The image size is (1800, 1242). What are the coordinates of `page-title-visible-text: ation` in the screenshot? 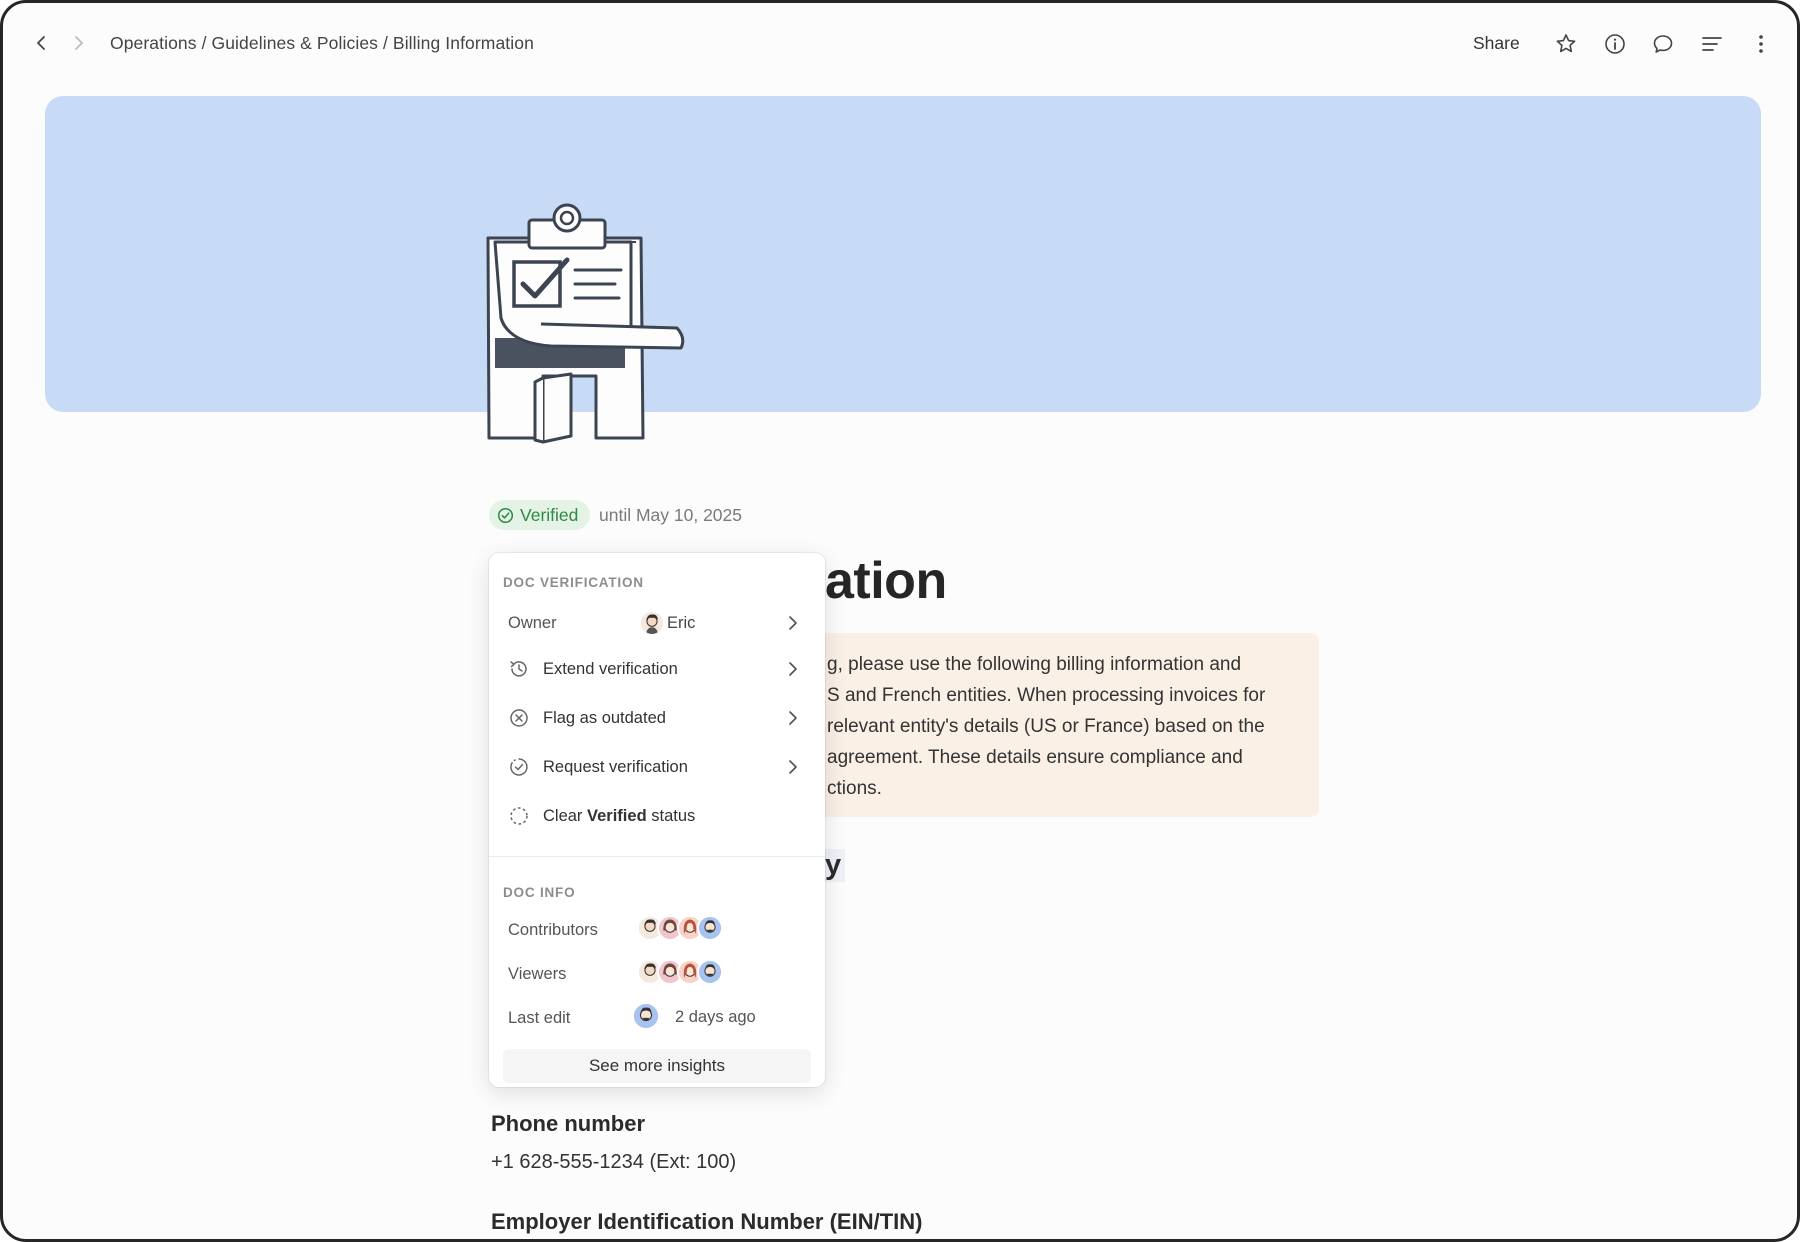 It's located at (886, 581).